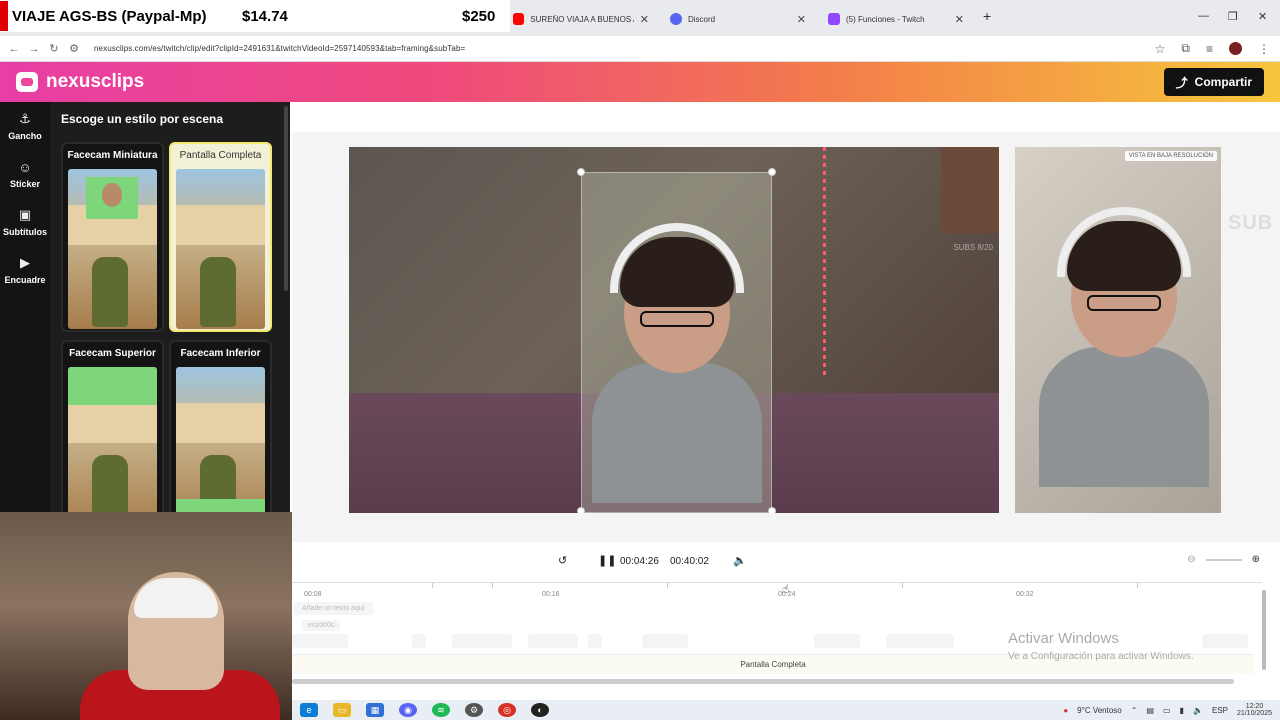 The image size is (1280, 720). What do you see at coordinates (14, 49) in the screenshot?
I see `back-icon: ←` at bounding box center [14, 49].